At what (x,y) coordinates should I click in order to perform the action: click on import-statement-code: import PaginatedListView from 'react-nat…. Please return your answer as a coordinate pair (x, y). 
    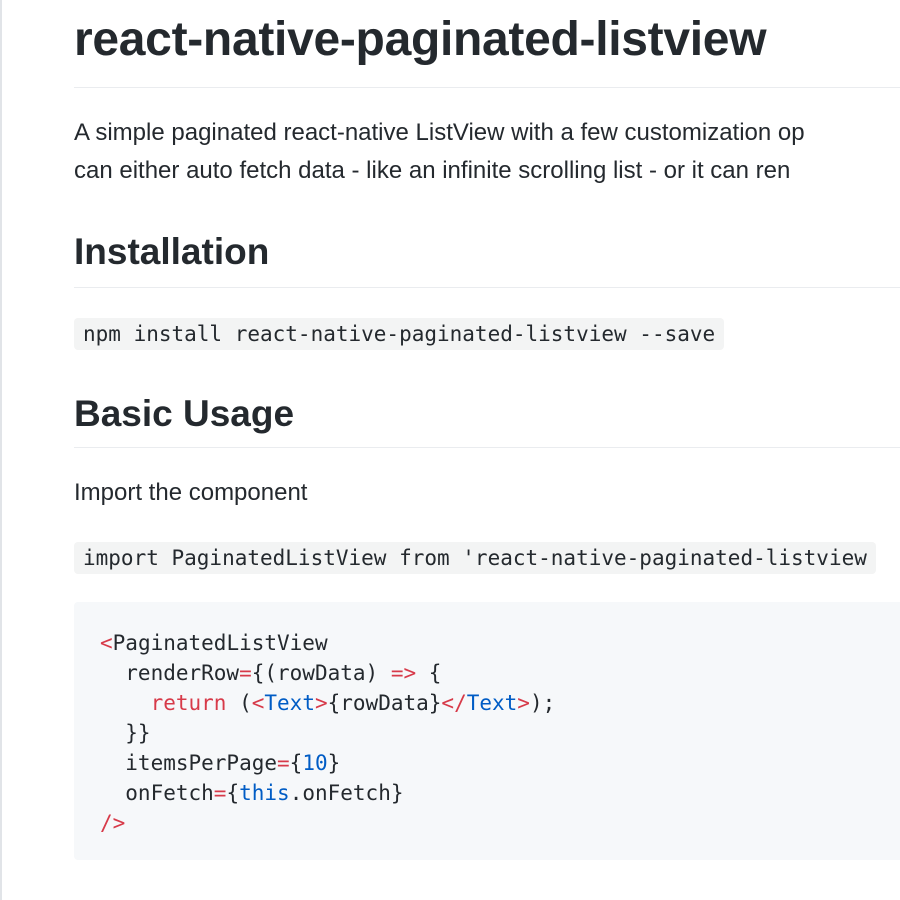
    Looking at the image, I should click on (475, 558).